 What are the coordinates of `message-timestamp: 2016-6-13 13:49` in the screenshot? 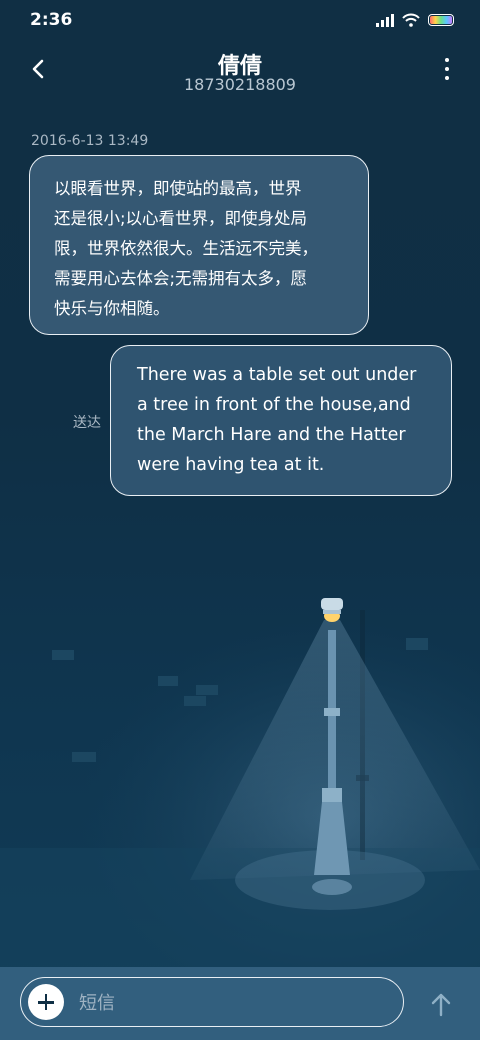 It's located at (90, 141).